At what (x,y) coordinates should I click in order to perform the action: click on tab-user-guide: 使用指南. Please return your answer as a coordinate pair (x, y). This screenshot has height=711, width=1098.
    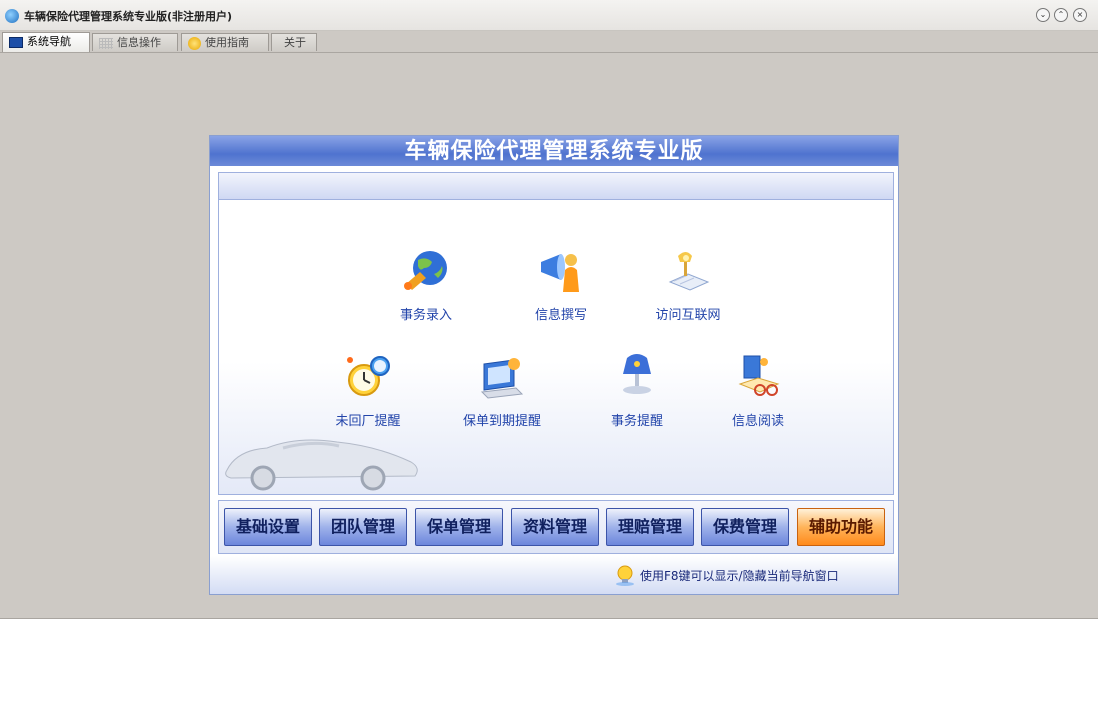
    Looking at the image, I should click on (225, 42).